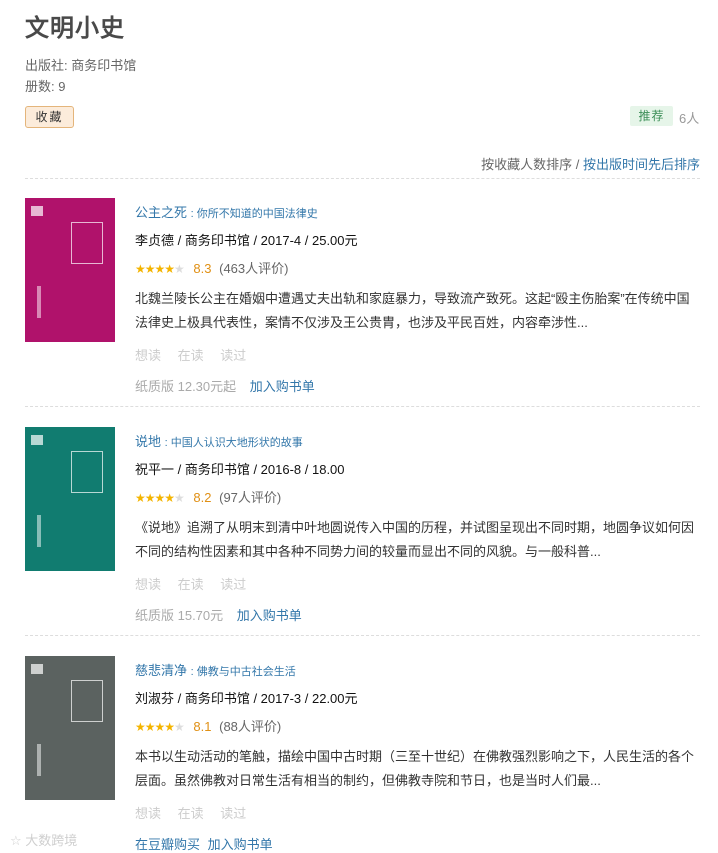  What do you see at coordinates (641, 164) in the screenshot?
I see `sort-by-date-link: 按出版时间先后排序` at bounding box center [641, 164].